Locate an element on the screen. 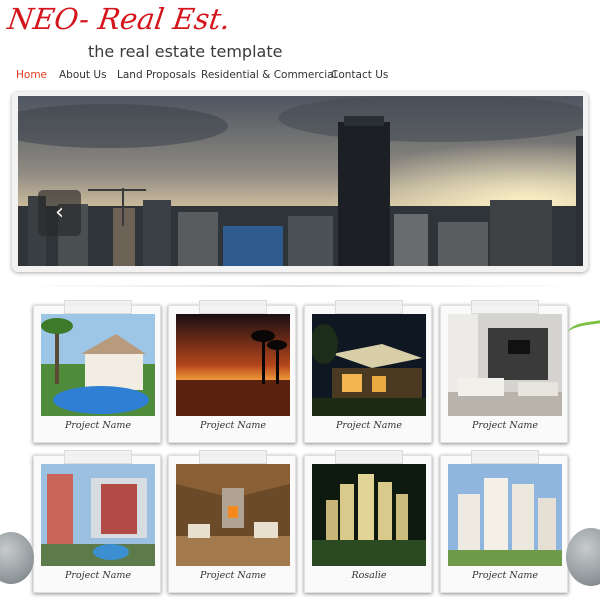 This screenshot has width=600, height=600. project-caption: Rosalie is located at coordinates (369, 575).